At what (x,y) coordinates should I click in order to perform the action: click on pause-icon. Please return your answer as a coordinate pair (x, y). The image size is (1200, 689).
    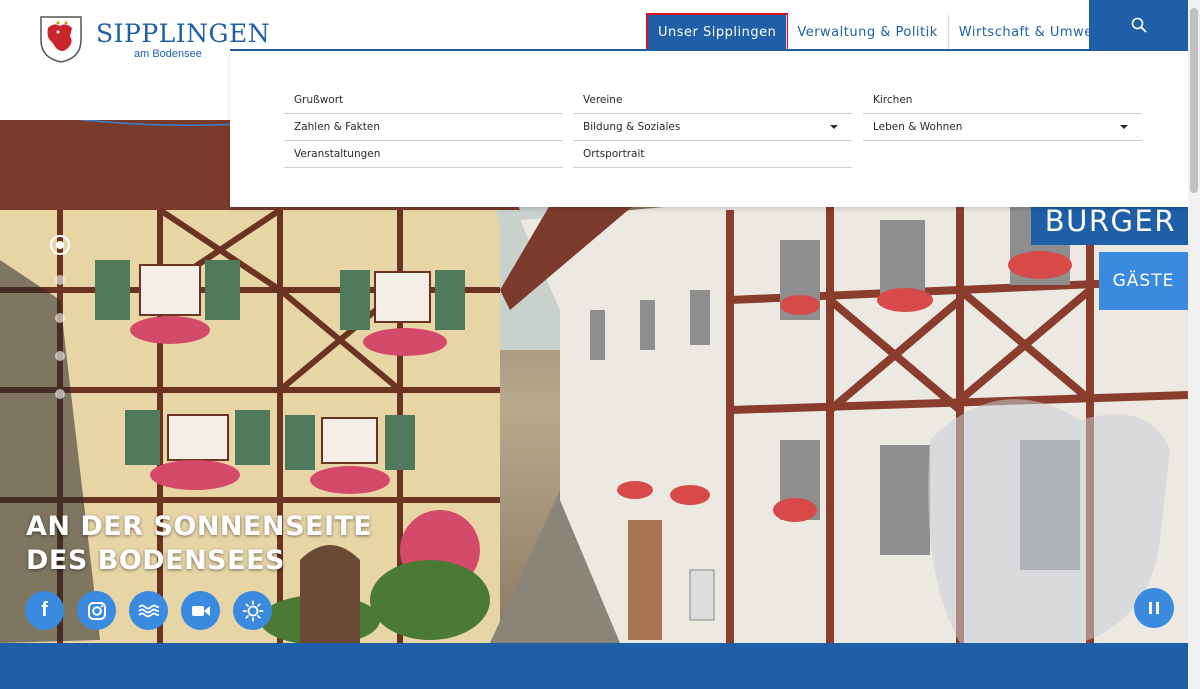
    Looking at the image, I should click on (1150, 608).